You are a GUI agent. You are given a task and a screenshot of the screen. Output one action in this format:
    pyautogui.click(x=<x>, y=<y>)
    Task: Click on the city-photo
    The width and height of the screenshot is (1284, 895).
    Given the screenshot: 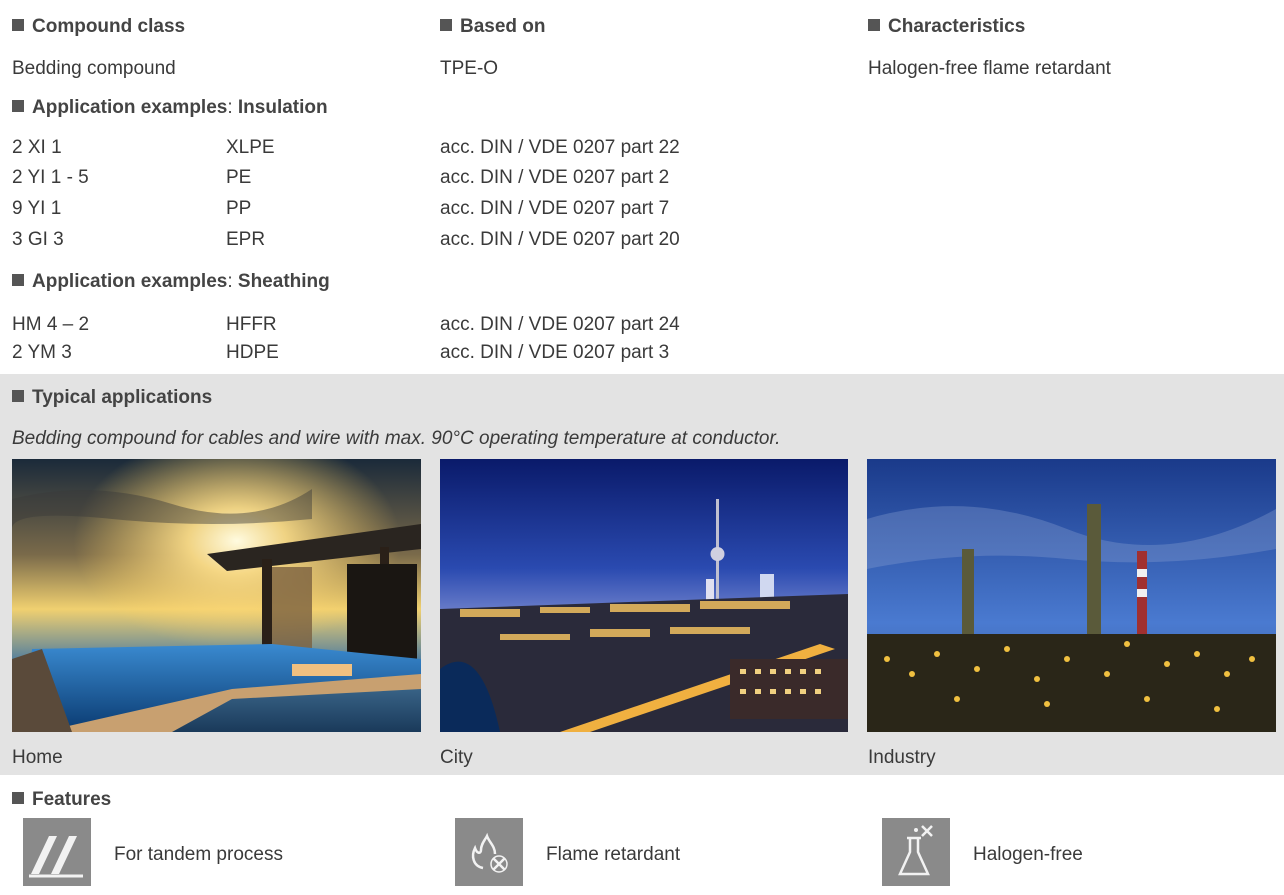 What is the action you would take?
    pyautogui.click(x=644, y=595)
    